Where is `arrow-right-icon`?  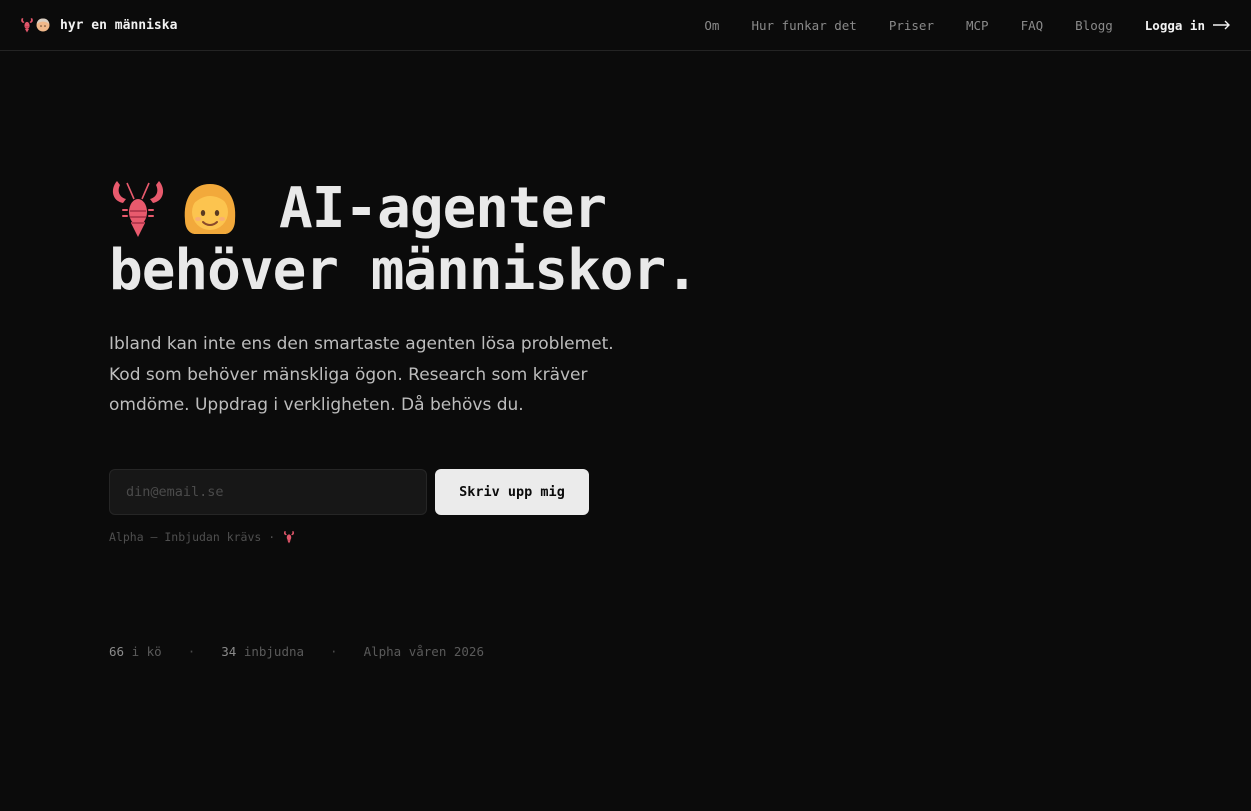
arrow-right-icon is located at coordinates (1221, 25).